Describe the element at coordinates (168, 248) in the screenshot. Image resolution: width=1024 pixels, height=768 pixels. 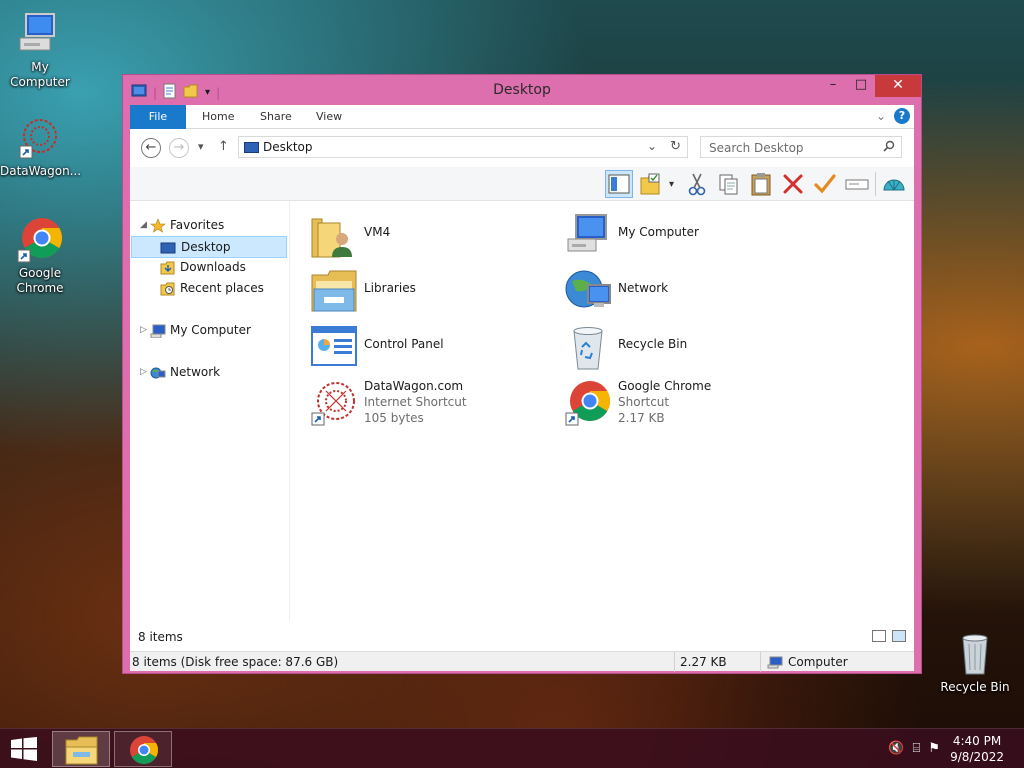
I see `desktop-icon` at that location.